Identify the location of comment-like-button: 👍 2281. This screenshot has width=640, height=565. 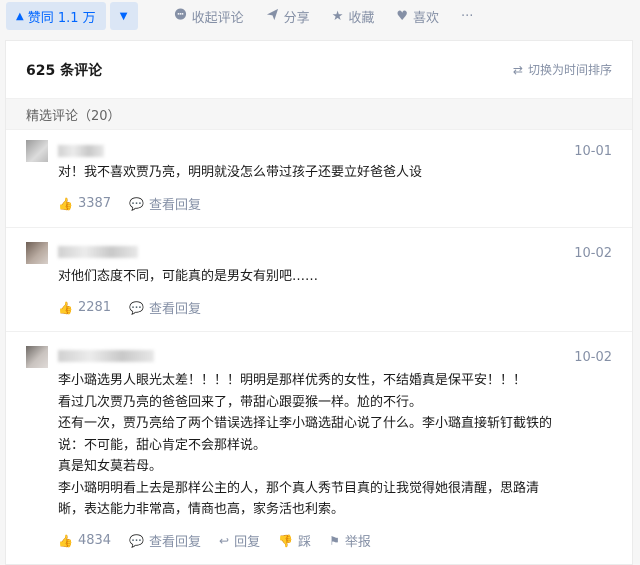
(84, 307).